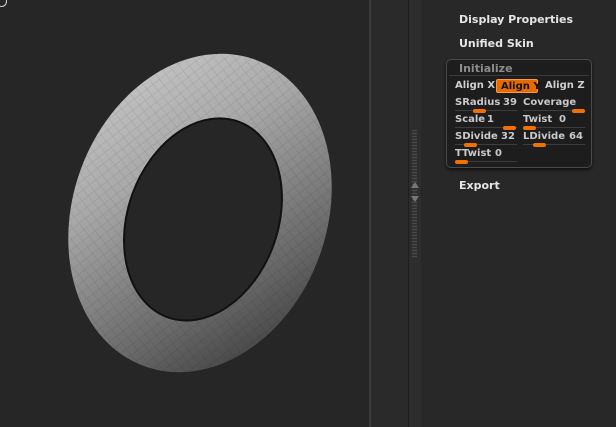  What do you see at coordinates (508, 136) in the screenshot?
I see `sdivide-value: 32` at bounding box center [508, 136].